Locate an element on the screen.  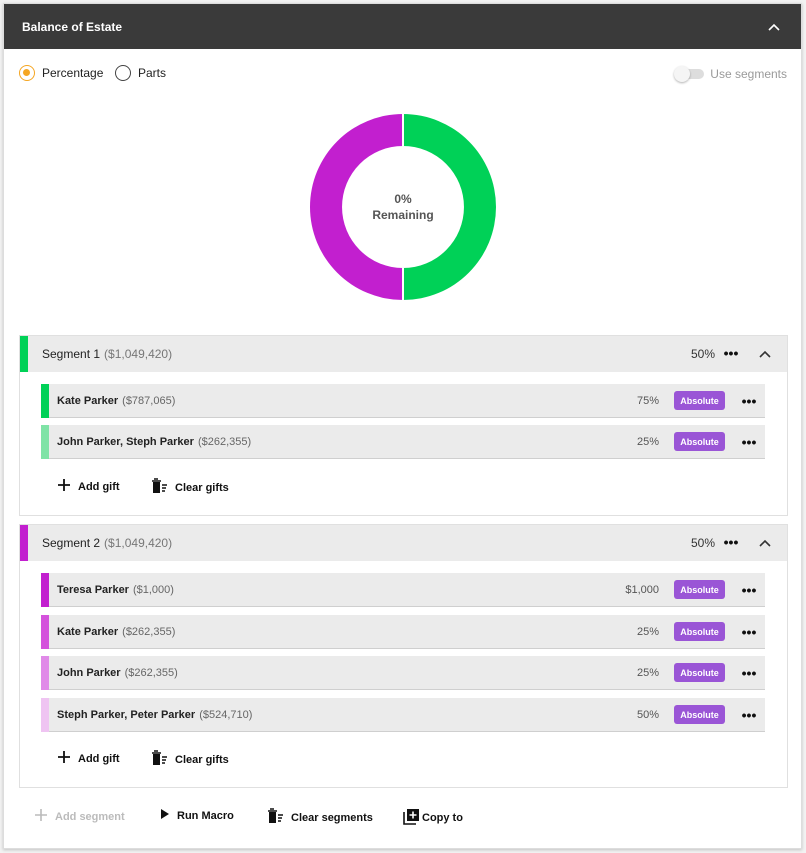
copy-to-label: Copy to is located at coordinates (442, 818).